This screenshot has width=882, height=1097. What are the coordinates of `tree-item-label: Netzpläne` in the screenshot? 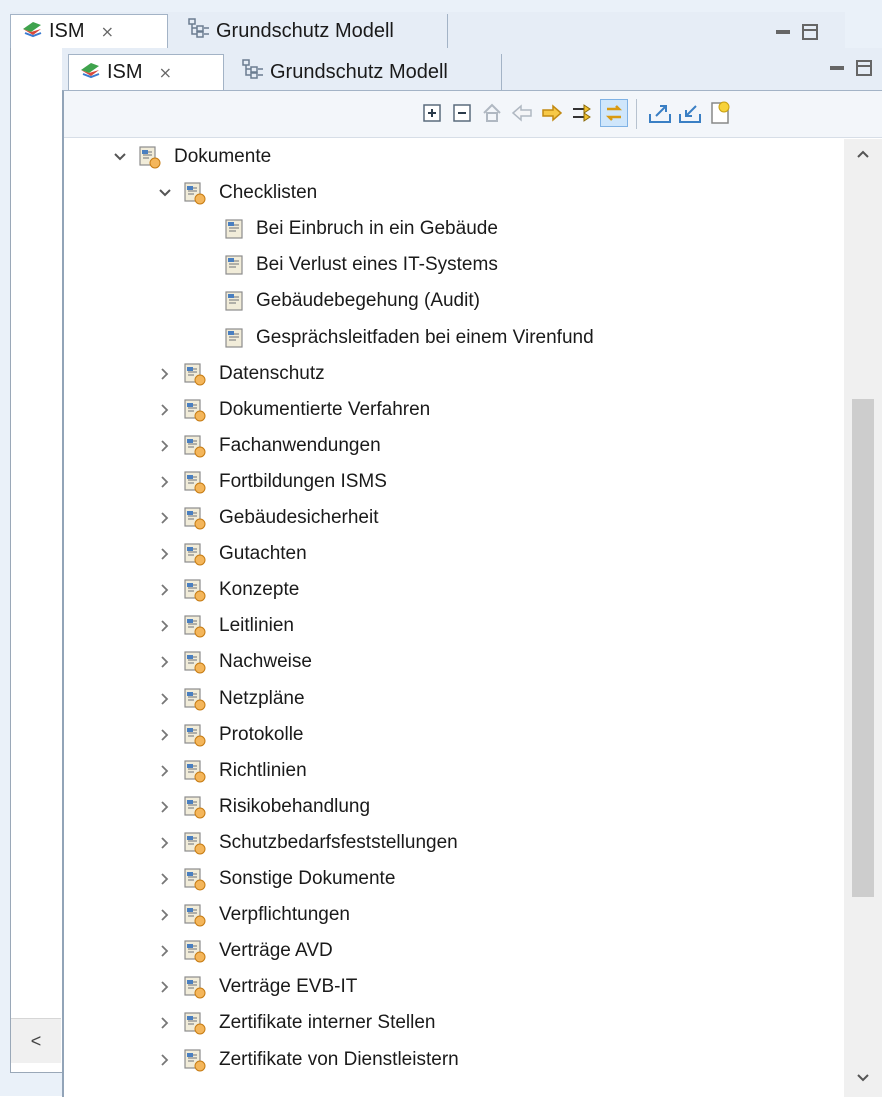 It's located at (262, 698).